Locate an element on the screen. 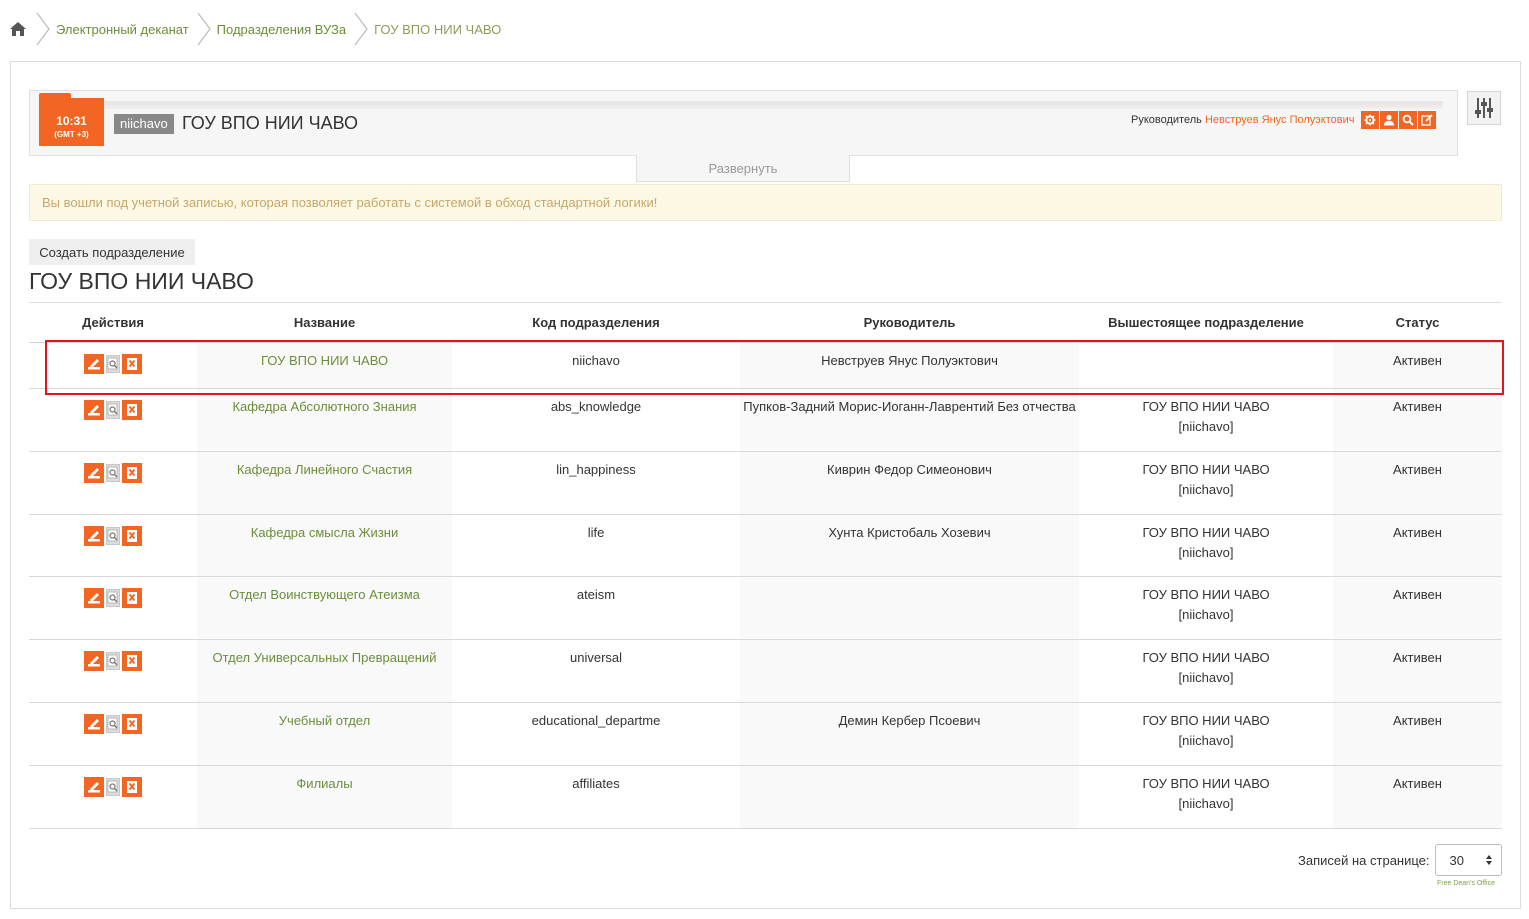 This screenshot has height=919, width=1529. unit-parent-cell: ГОУ ВПО НИИ ЧАВО [niichavo] is located at coordinates (1206, 483).